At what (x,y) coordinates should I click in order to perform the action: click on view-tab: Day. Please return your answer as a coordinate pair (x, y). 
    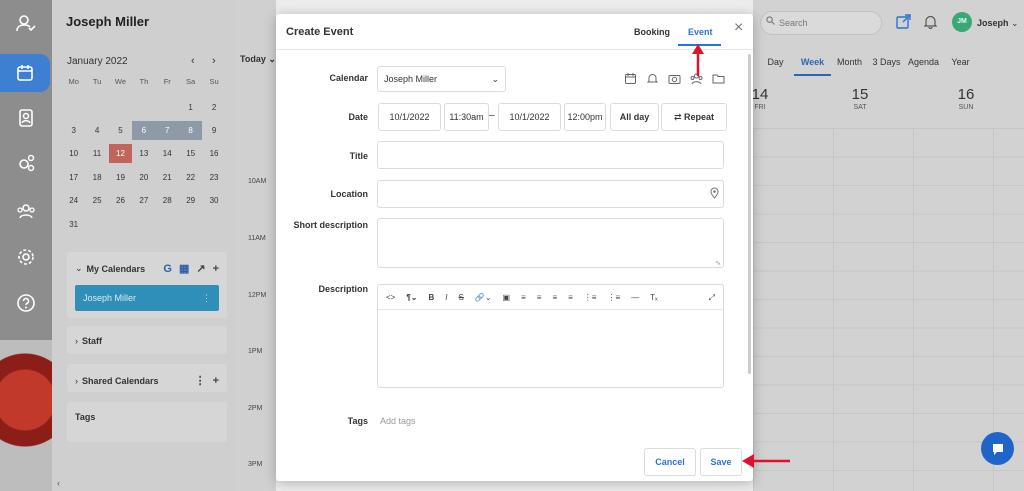
    Looking at the image, I should click on (775, 66).